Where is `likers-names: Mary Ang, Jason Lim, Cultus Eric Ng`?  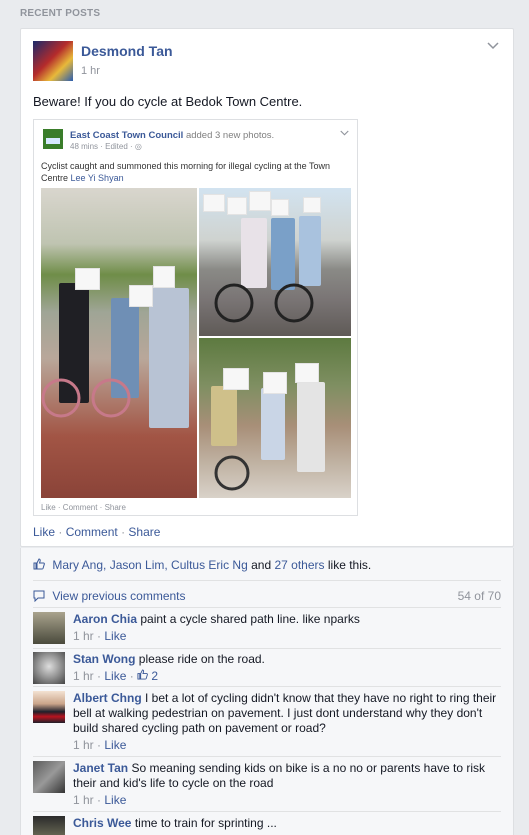
likers-names: Mary Ang, Jason Lim, Cultus Eric Ng is located at coordinates (149, 565).